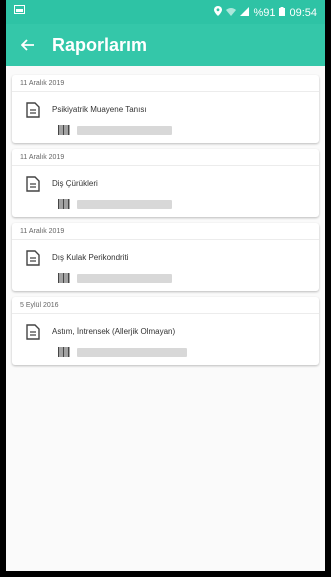 This screenshot has height=577, width=331. I want to click on report-diagnosis: Diş Çürükleri, so click(75, 183).